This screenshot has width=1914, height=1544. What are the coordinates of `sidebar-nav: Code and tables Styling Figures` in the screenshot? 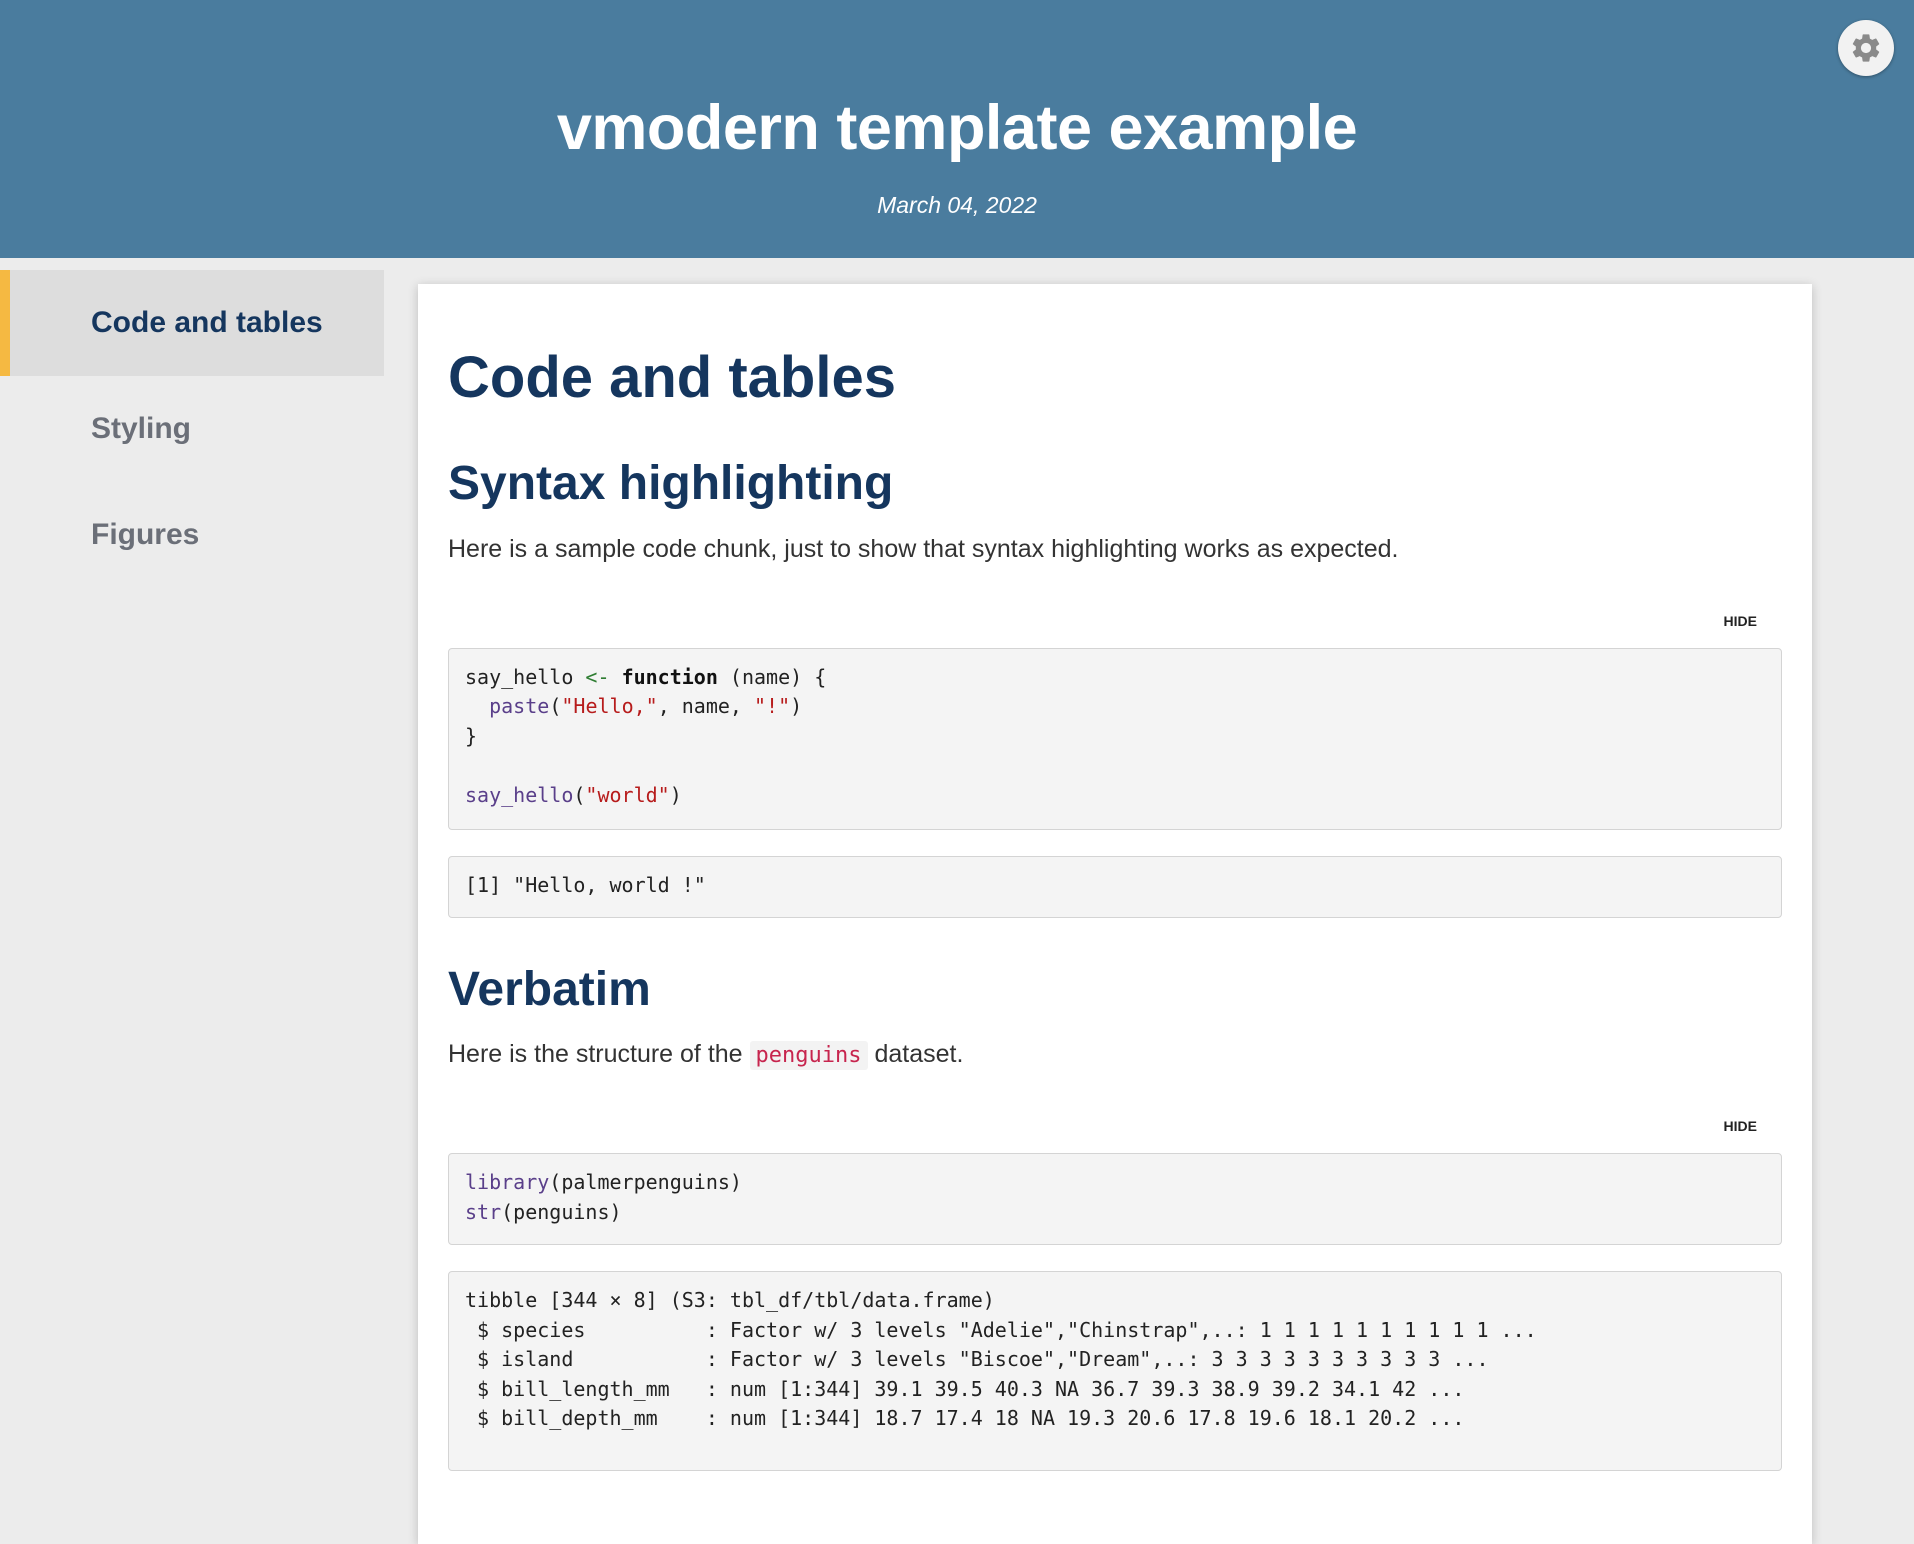 It's located at (192, 429).